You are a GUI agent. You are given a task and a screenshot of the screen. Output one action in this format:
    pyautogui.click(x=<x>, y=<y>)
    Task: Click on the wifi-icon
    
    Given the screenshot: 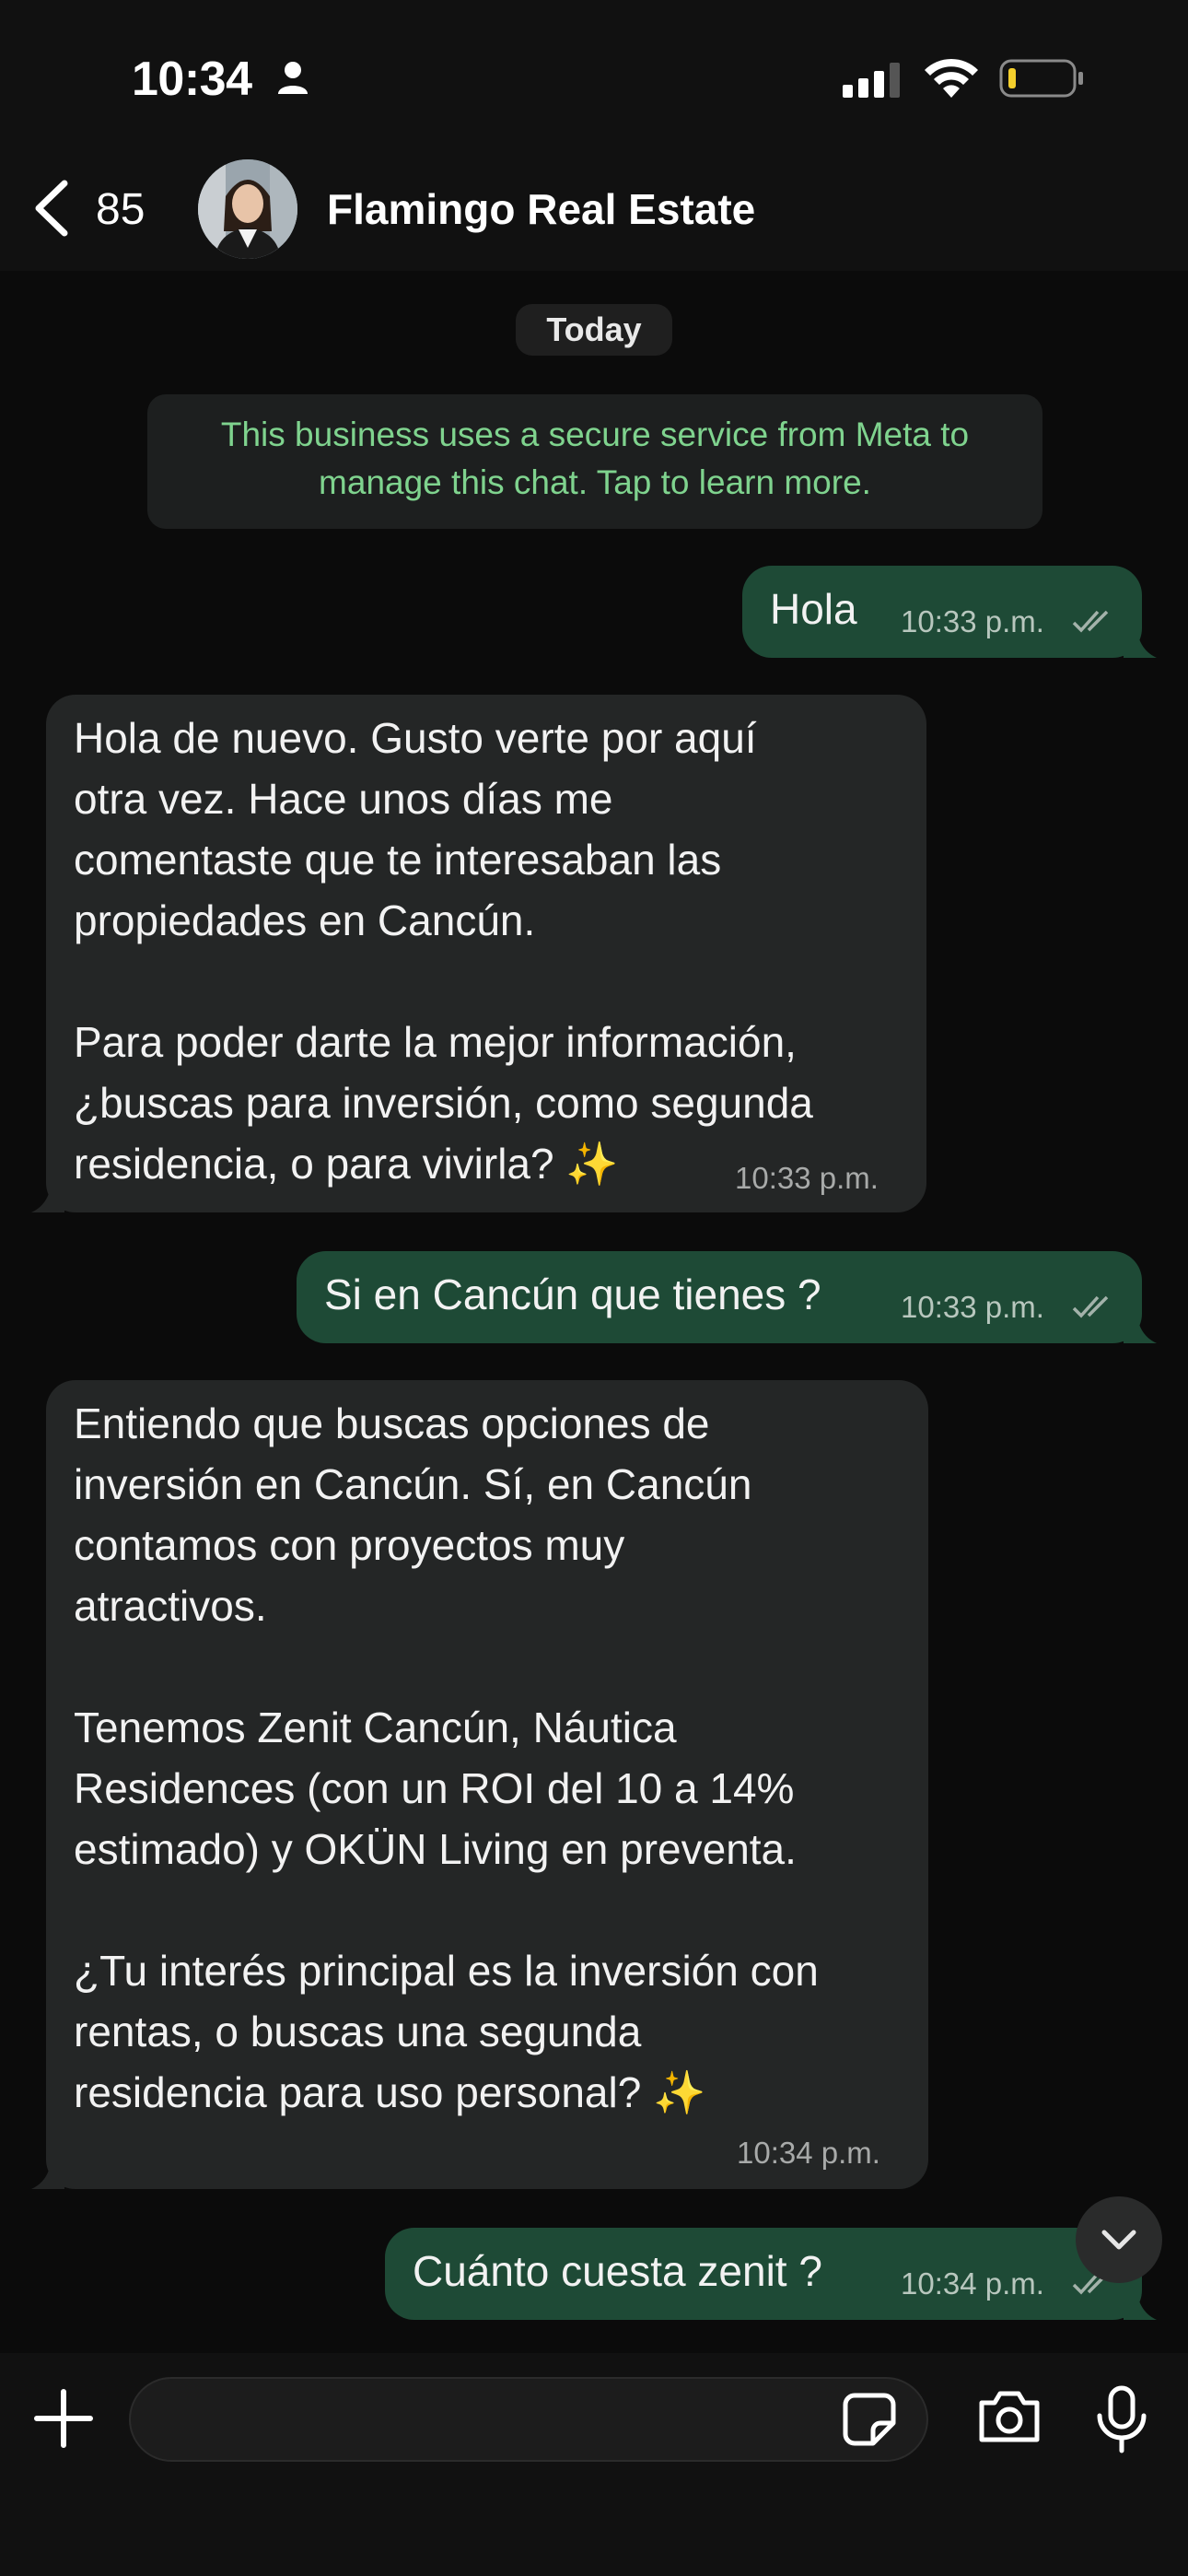 What is the action you would take?
    pyautogui.click(x=951, y=78)
    